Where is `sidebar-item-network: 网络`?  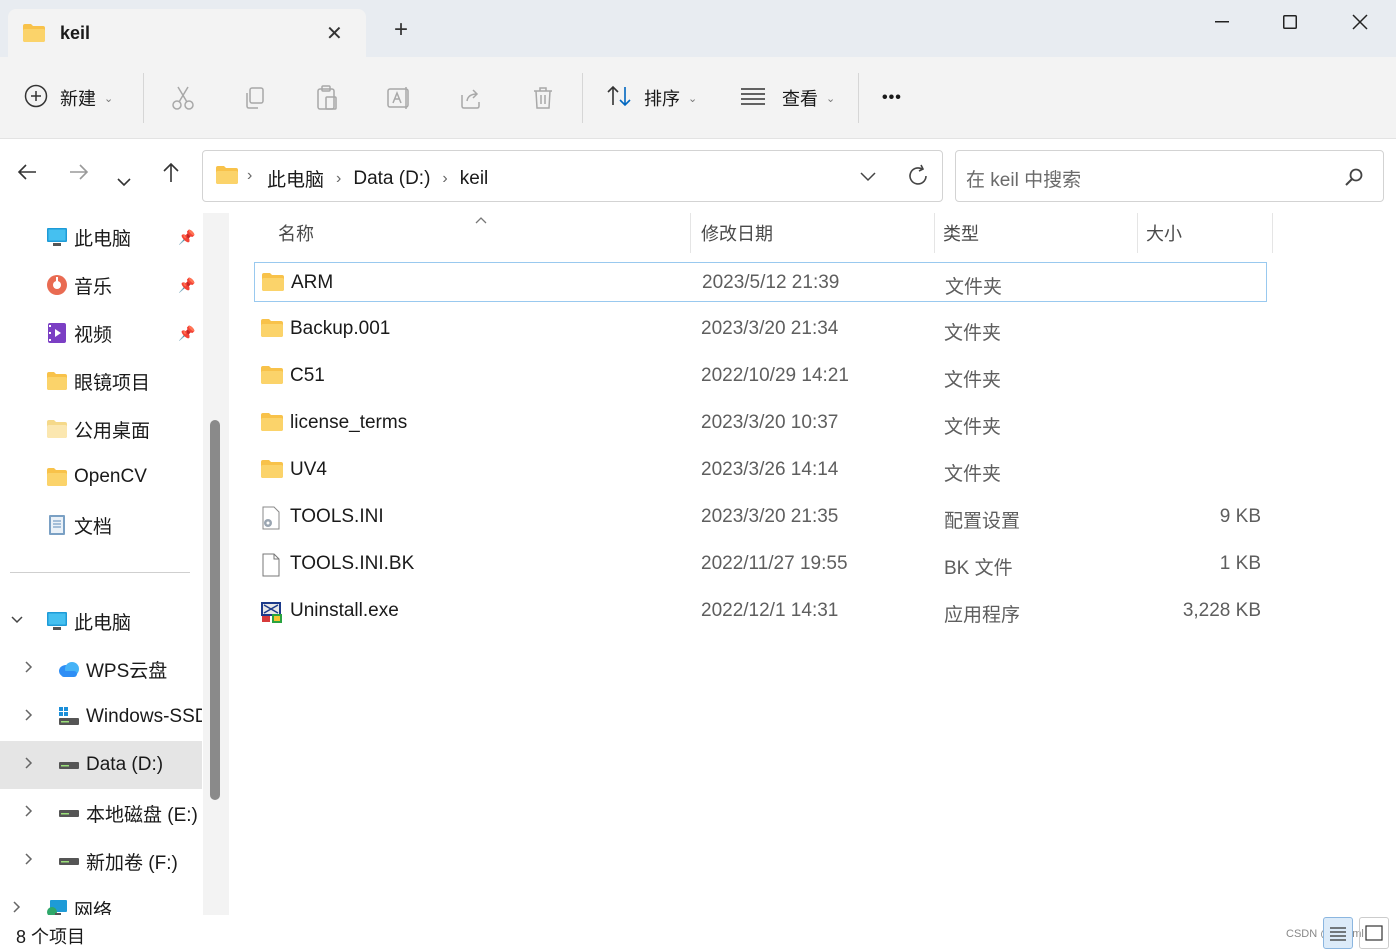
sidebar-item-network: 网络 is located at coordinates (101, 900).